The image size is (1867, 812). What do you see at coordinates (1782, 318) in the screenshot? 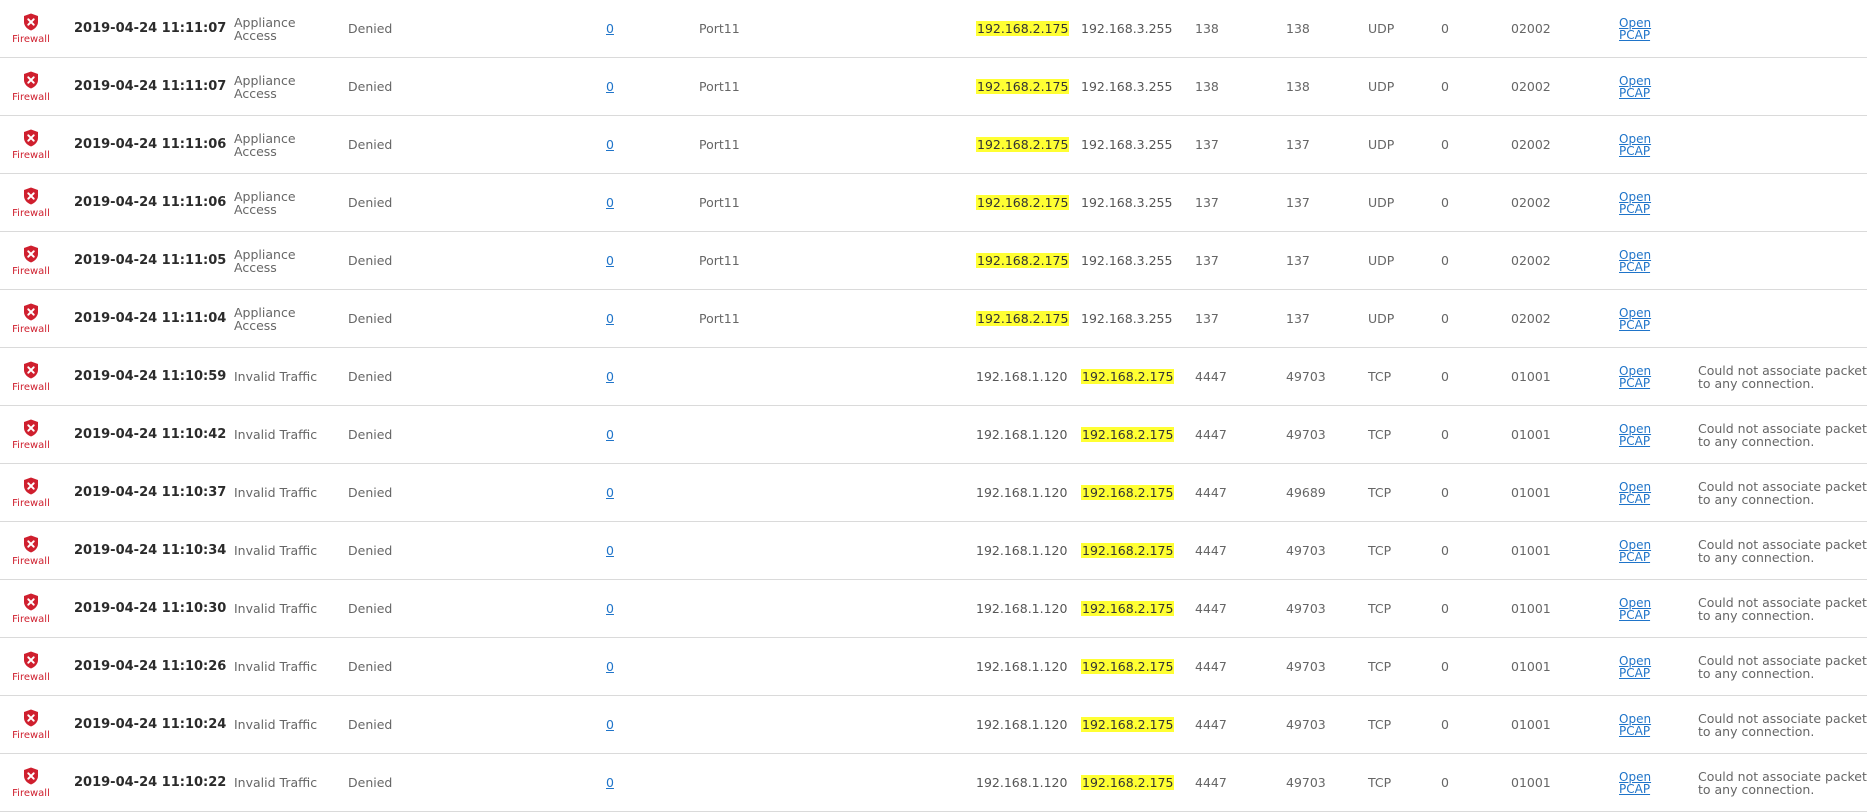
I see `message` at bounding box center [1782, 318].